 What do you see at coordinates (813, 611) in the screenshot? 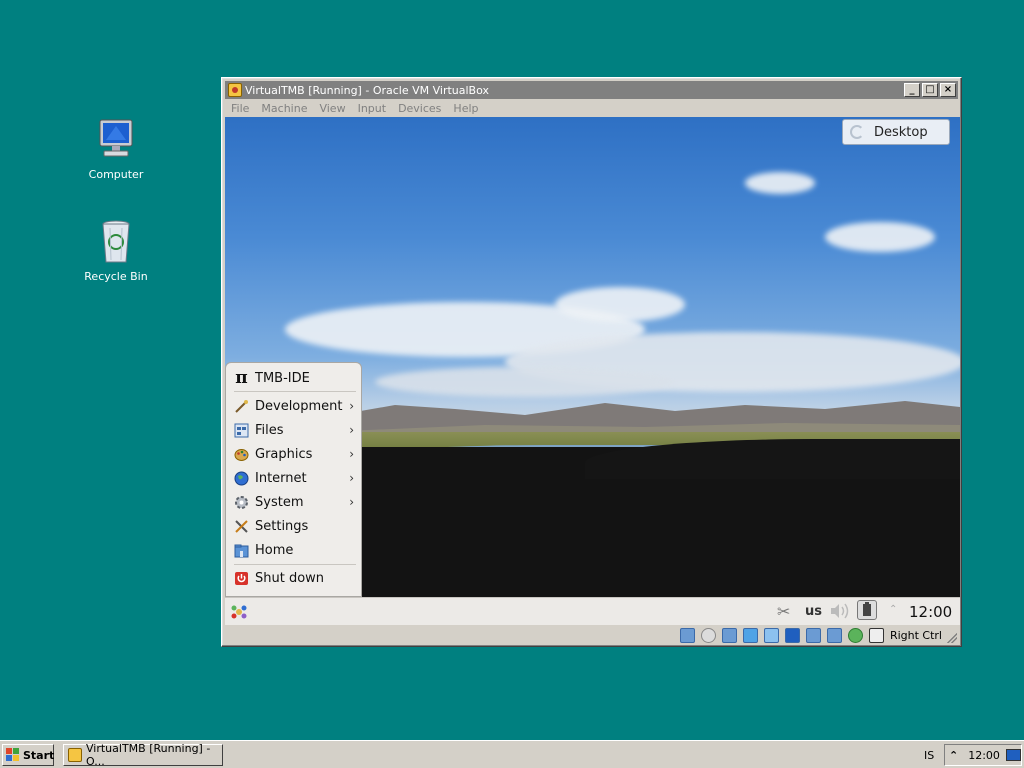
I see `keyboard-layout-indicator: us` at bounding box center [813, 611].